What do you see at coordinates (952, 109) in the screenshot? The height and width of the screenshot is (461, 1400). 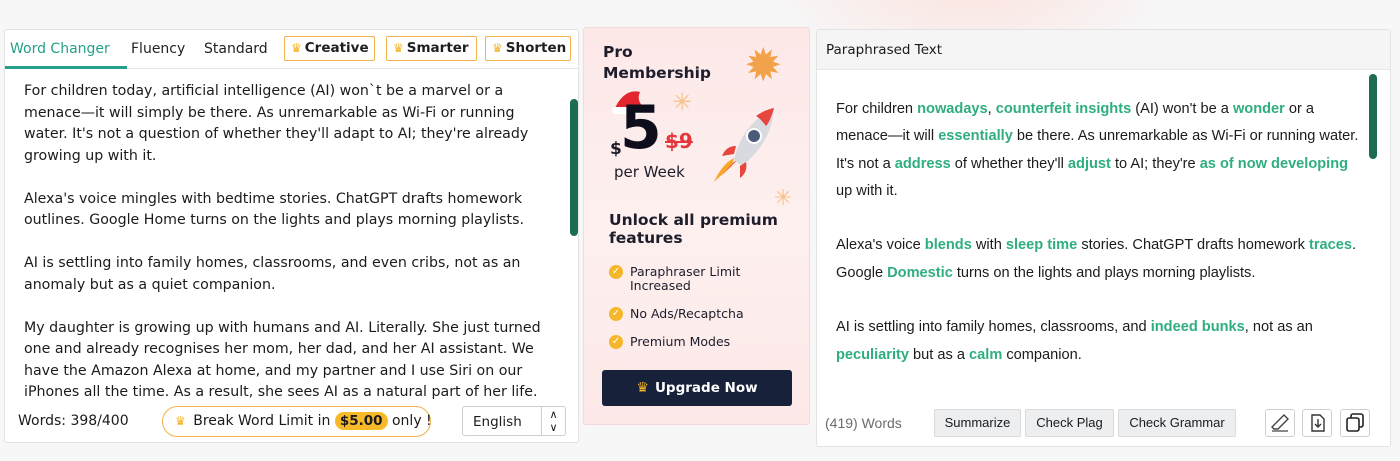 I see `replaced-word: nowadays` at bounding box center [952, 109].